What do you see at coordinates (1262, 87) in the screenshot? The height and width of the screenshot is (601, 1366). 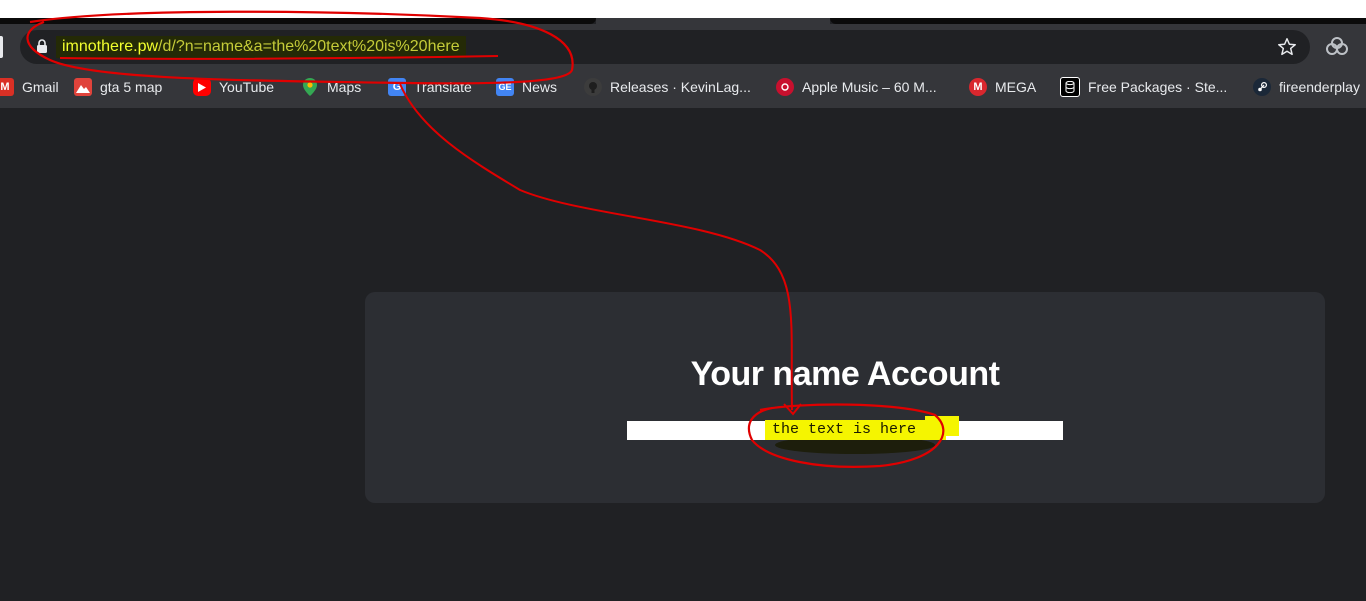 I see `steam-icon` at bounding box center [1262, 87].